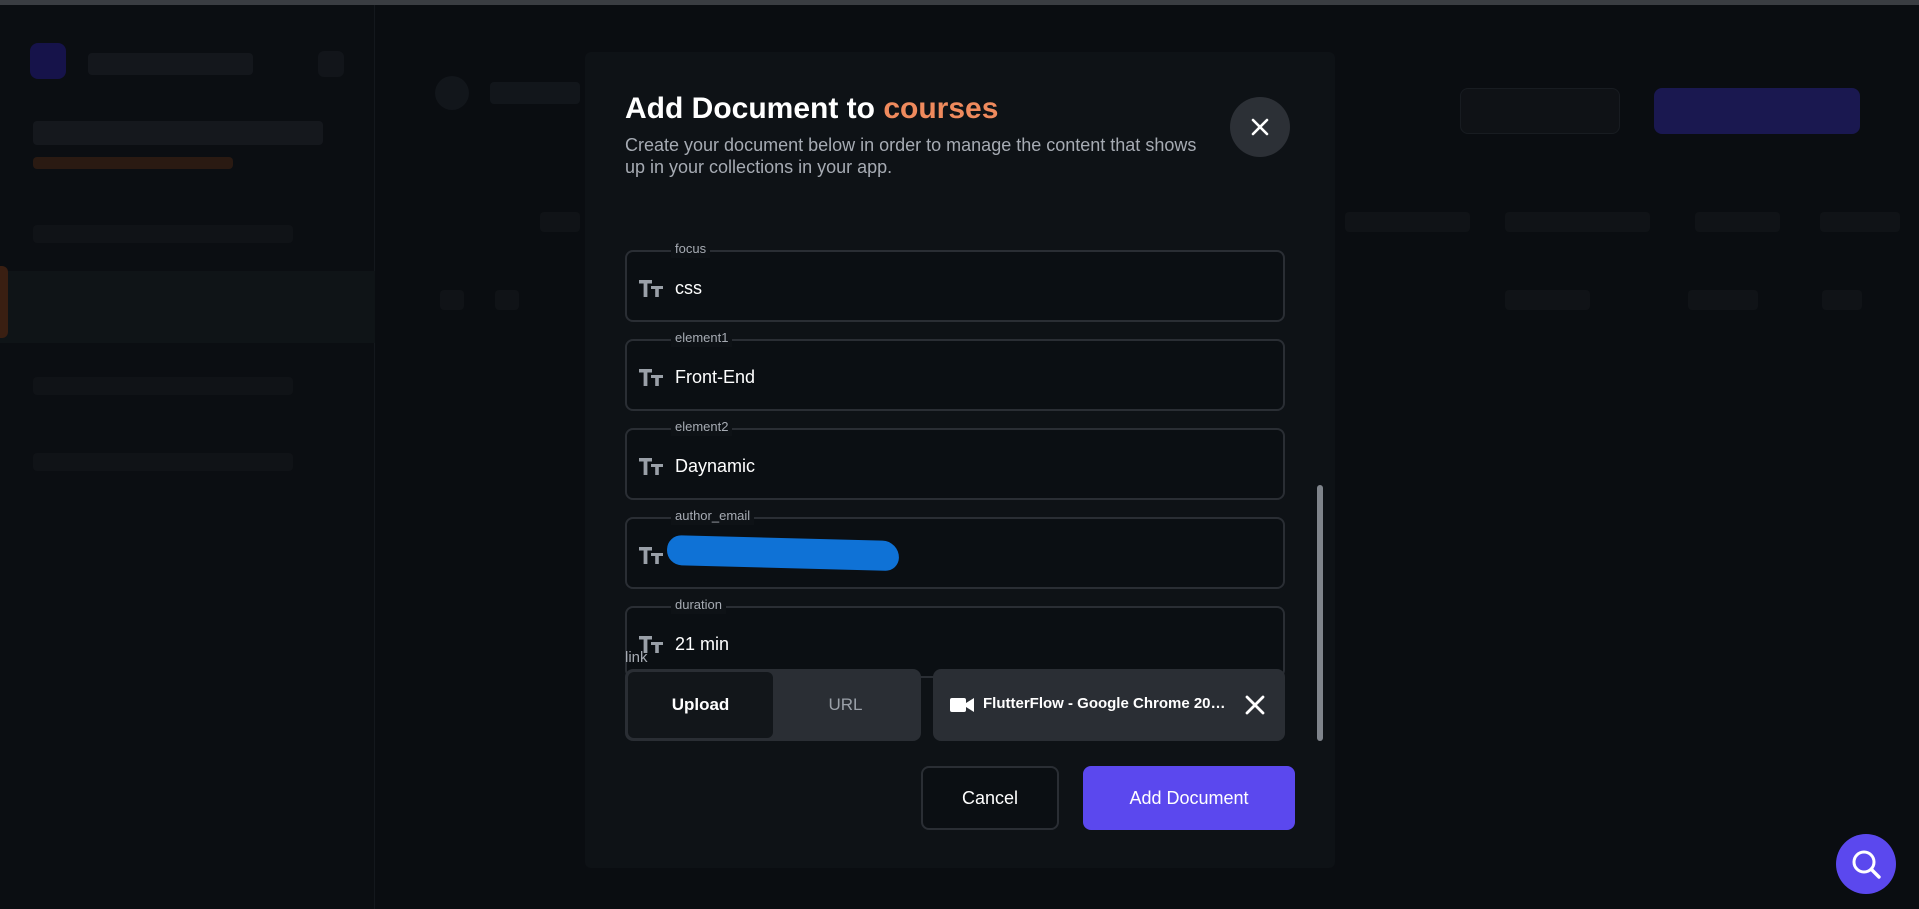  I want to click on field-value: 21 min, so click(702, 644).